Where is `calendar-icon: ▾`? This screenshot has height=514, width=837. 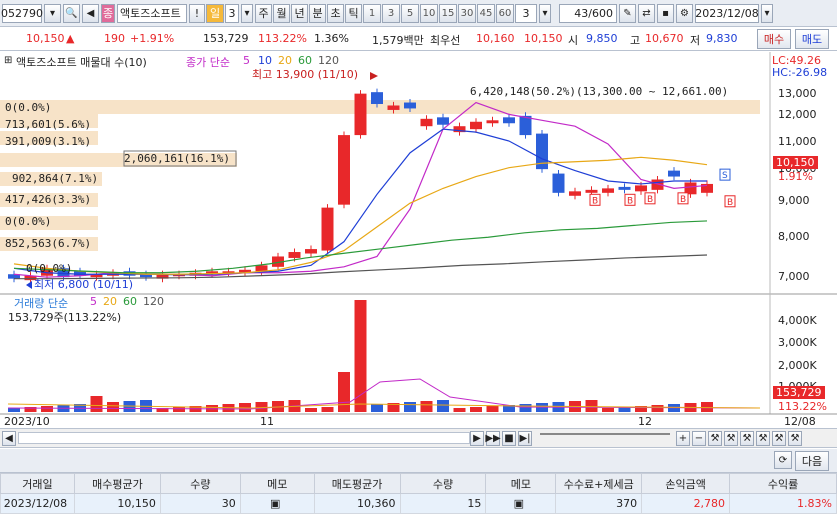 calendar-icon: ▾ is located at coordinates (767, 13).